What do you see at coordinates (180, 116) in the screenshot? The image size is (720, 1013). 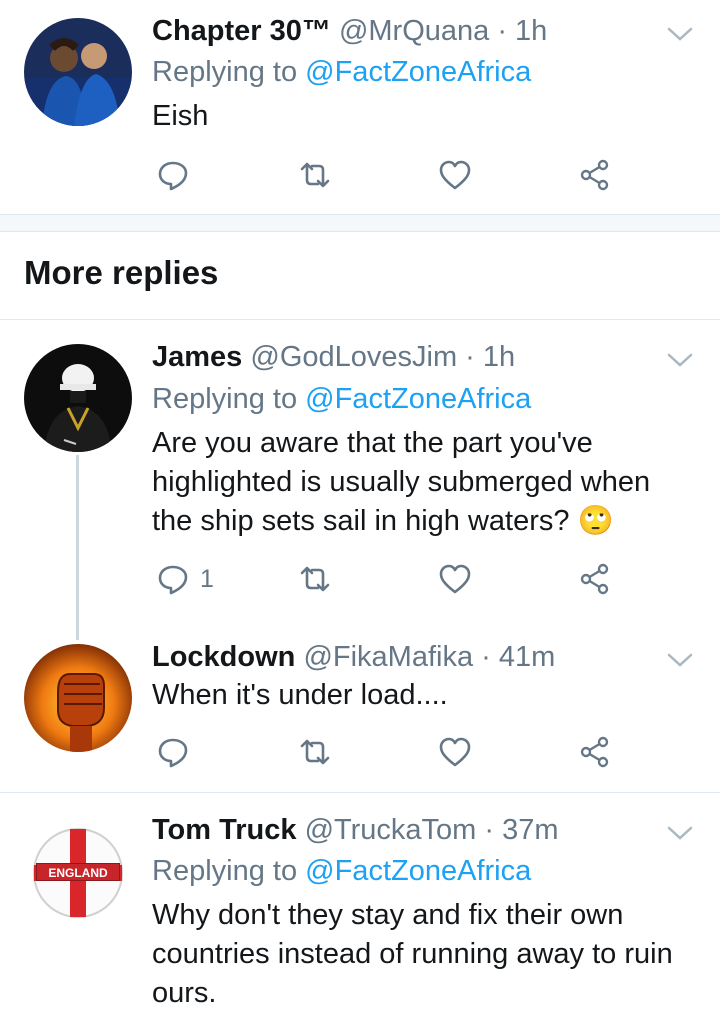 I see `tweet-text: Eish` at bounding box center [180, 116].